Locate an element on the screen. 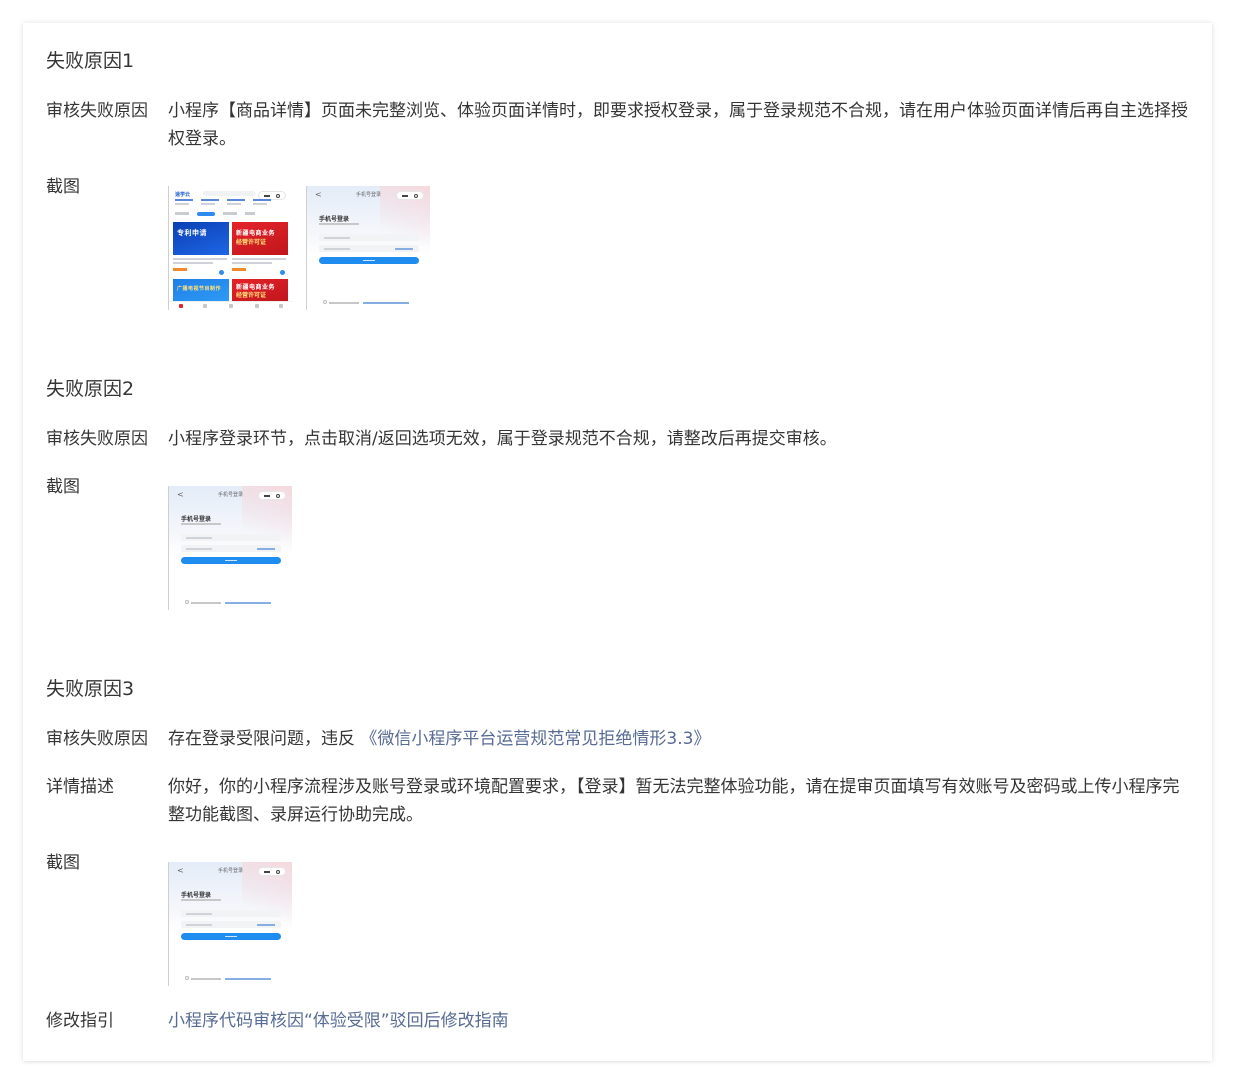 The image size is (1235, 1085). value-review-reason-2: 小程序登录环节，点击取消/返回选项无效，属于登录规范不合规，请整改后再提交审核。 is located at coordinates (502, 439).